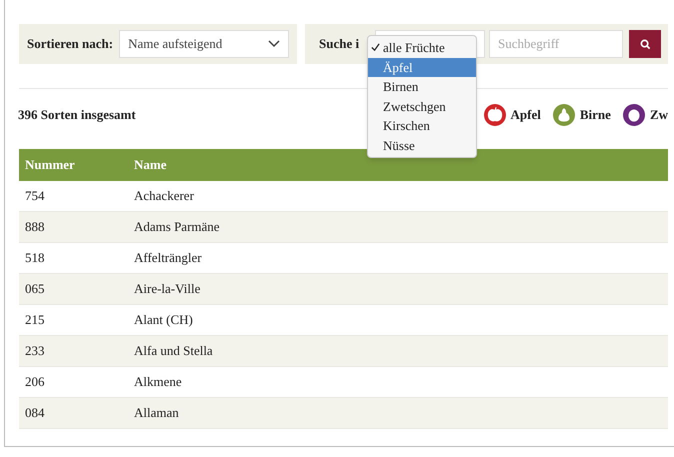  I want to click on search-in-label: Suche i, so click(339, 44).